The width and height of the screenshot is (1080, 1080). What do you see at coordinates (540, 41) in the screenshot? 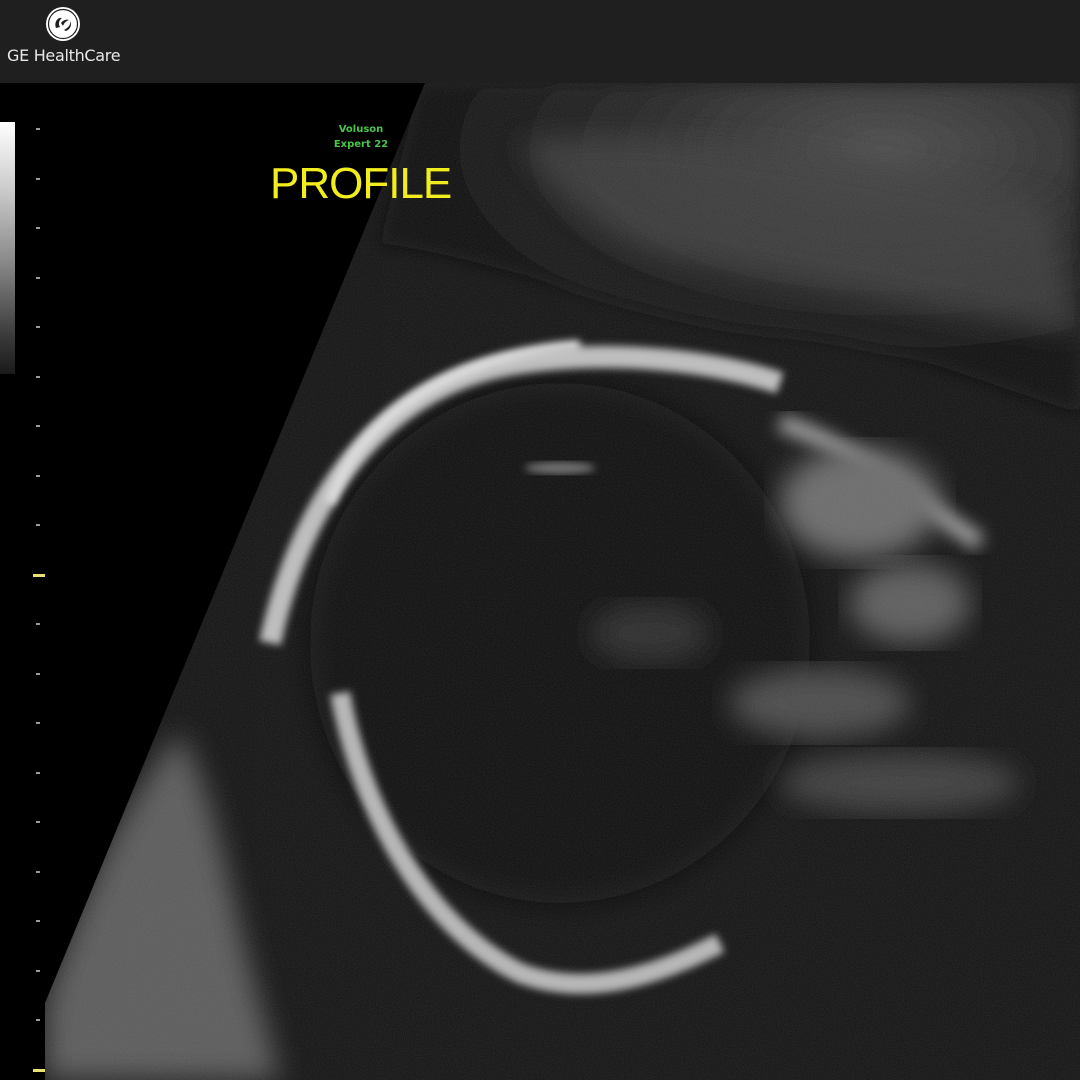
I see `header-bar: GE HealthCare` at bounding box center [540, 41].